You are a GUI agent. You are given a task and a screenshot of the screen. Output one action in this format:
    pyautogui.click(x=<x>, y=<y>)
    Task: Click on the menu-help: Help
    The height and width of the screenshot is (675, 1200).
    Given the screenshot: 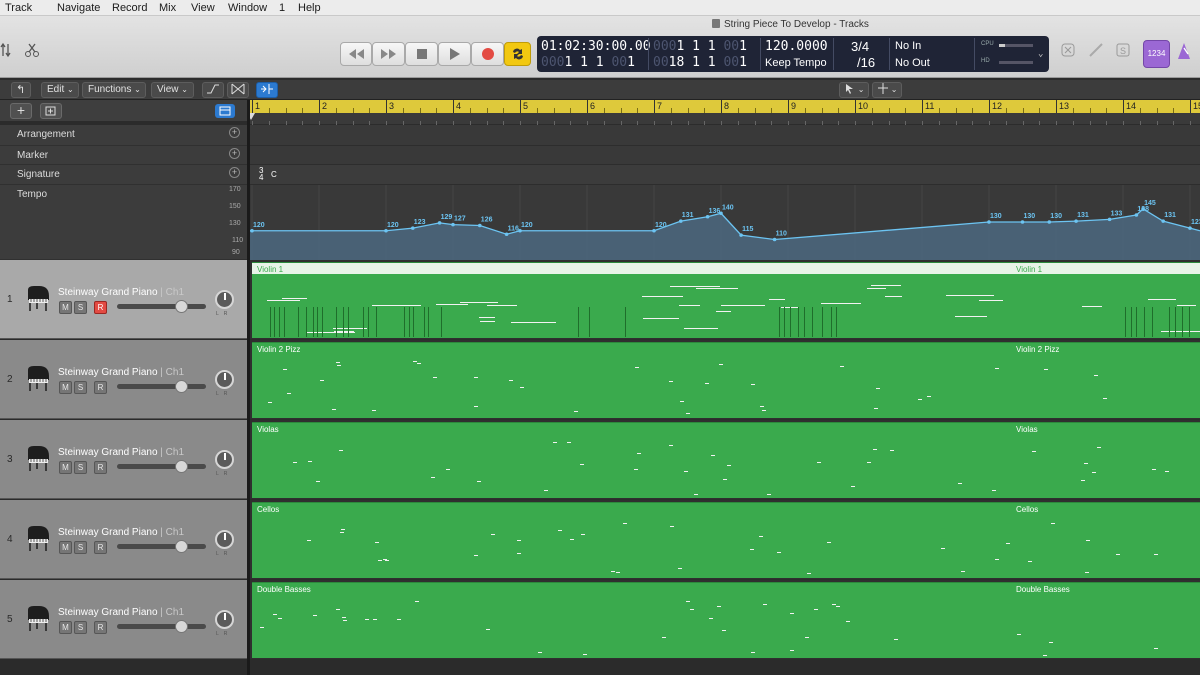 What is the action you would take?
    pyautogui.click(x=309, y=8)
    